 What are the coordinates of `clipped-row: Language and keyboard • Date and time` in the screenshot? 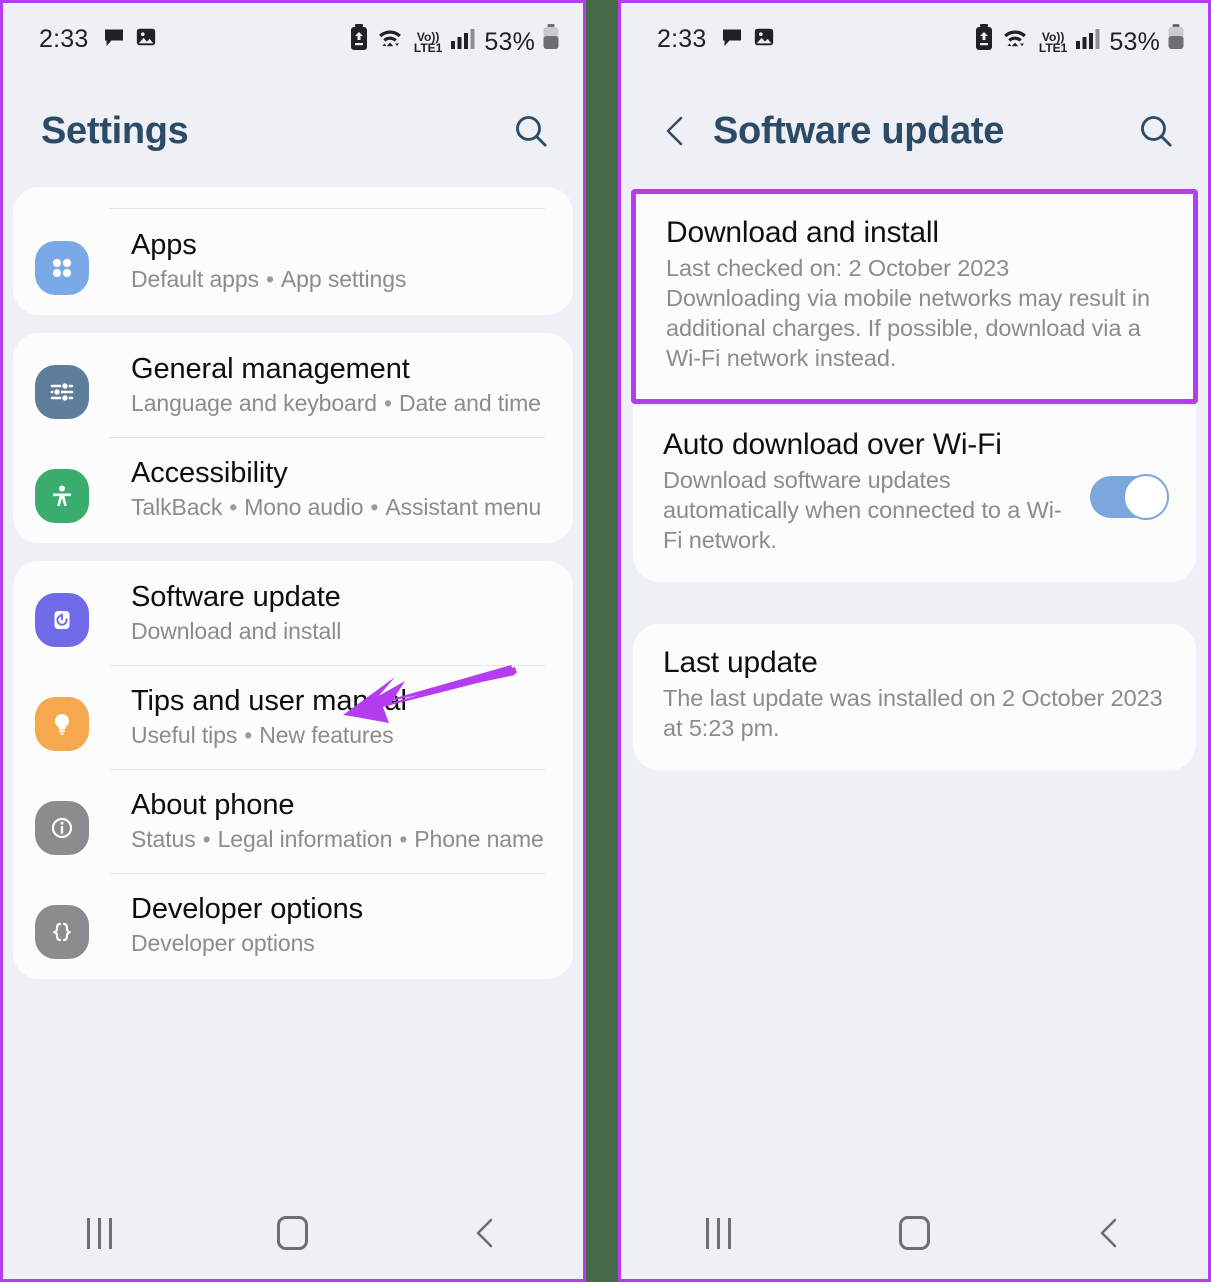 It's located at (293, 198).